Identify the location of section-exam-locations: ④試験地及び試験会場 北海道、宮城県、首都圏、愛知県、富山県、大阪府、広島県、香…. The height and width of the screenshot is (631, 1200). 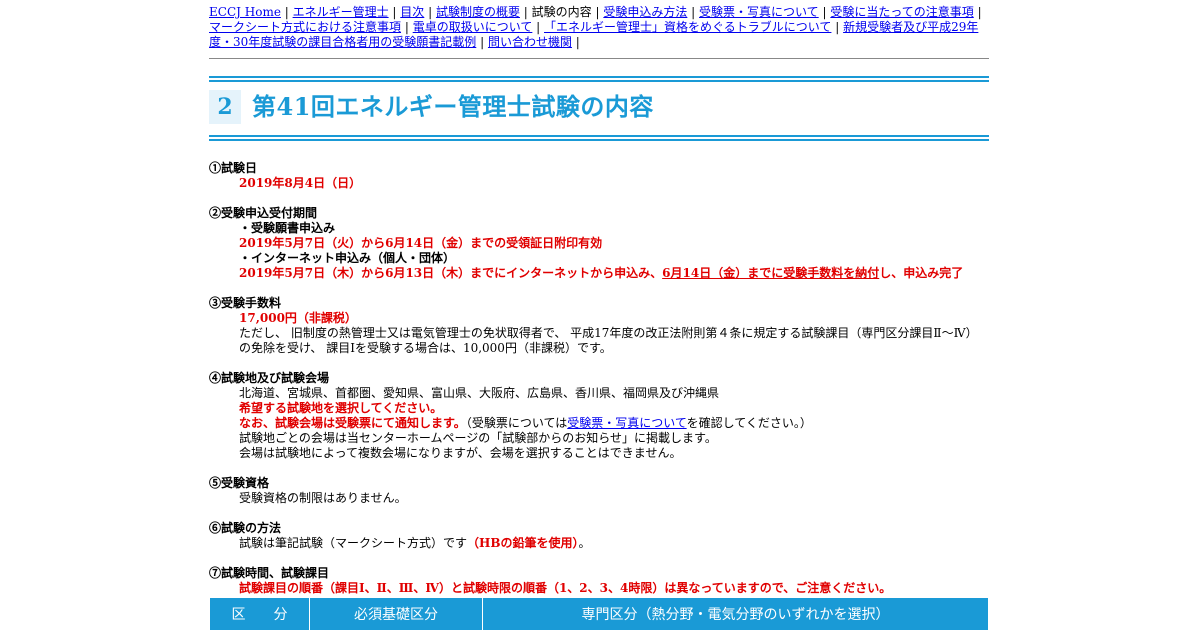
(599, 416).